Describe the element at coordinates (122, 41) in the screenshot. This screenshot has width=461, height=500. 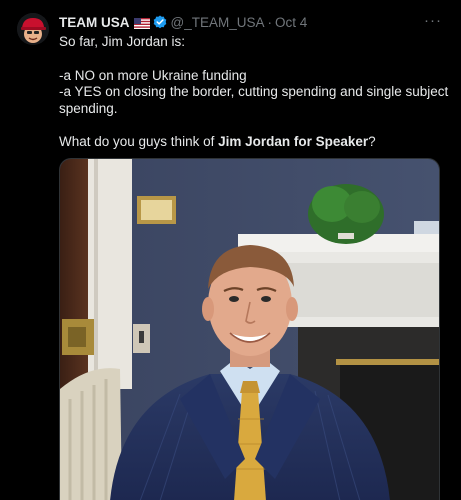
I see `tweet-line-intro: So far, Jim Jordan is:` at that location.